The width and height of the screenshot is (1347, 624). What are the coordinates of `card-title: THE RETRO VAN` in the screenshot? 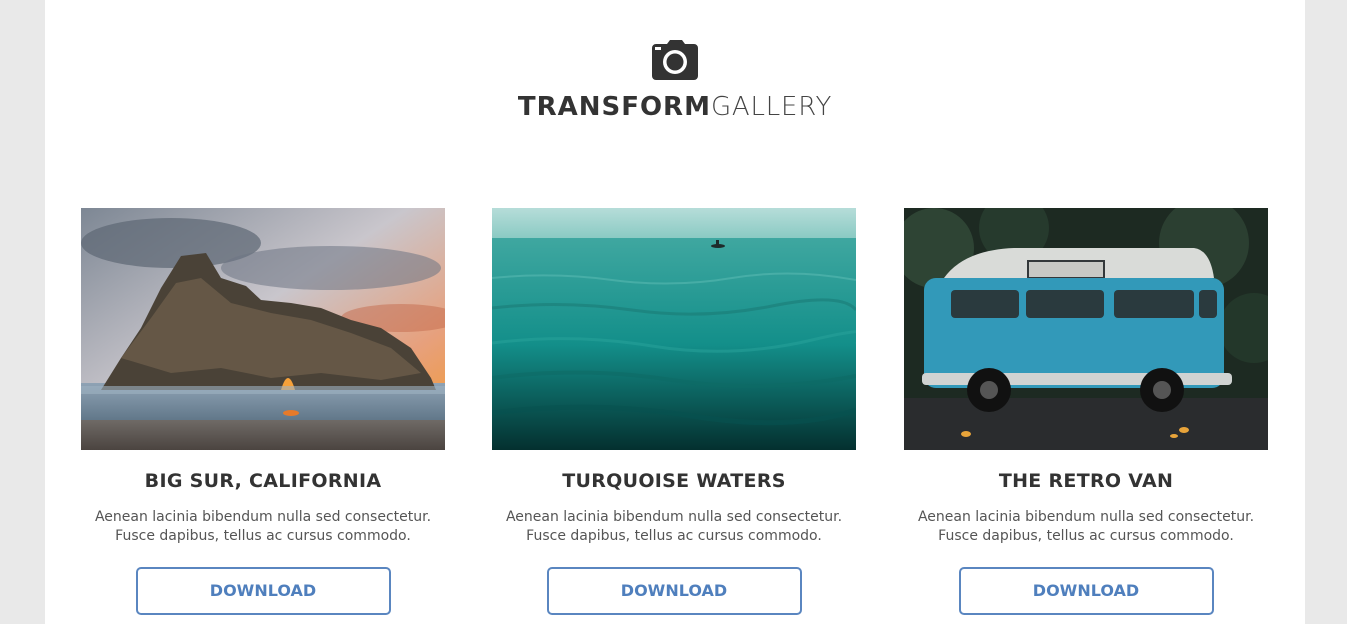 It's located at (1086, 481).